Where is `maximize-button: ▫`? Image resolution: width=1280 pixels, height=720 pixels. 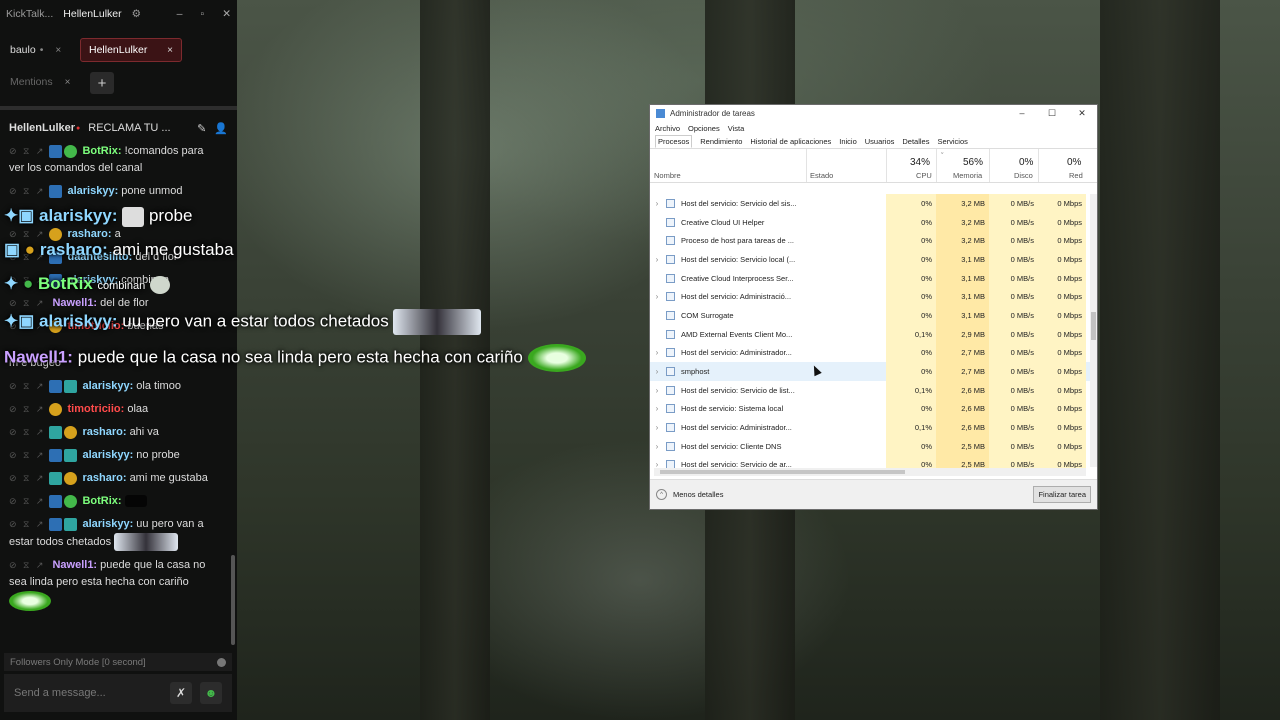 maximize-button: ▫ is located at coordinates (202, 14).